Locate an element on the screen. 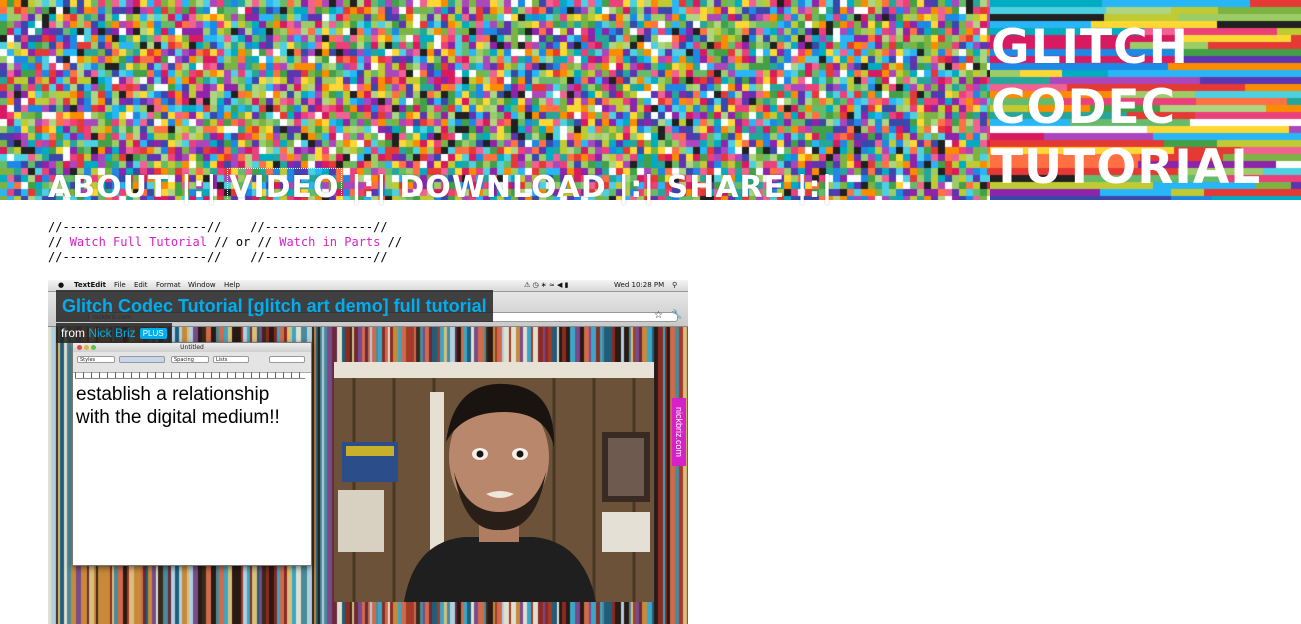  textedit-ruler is located at coordinates (190, 375).